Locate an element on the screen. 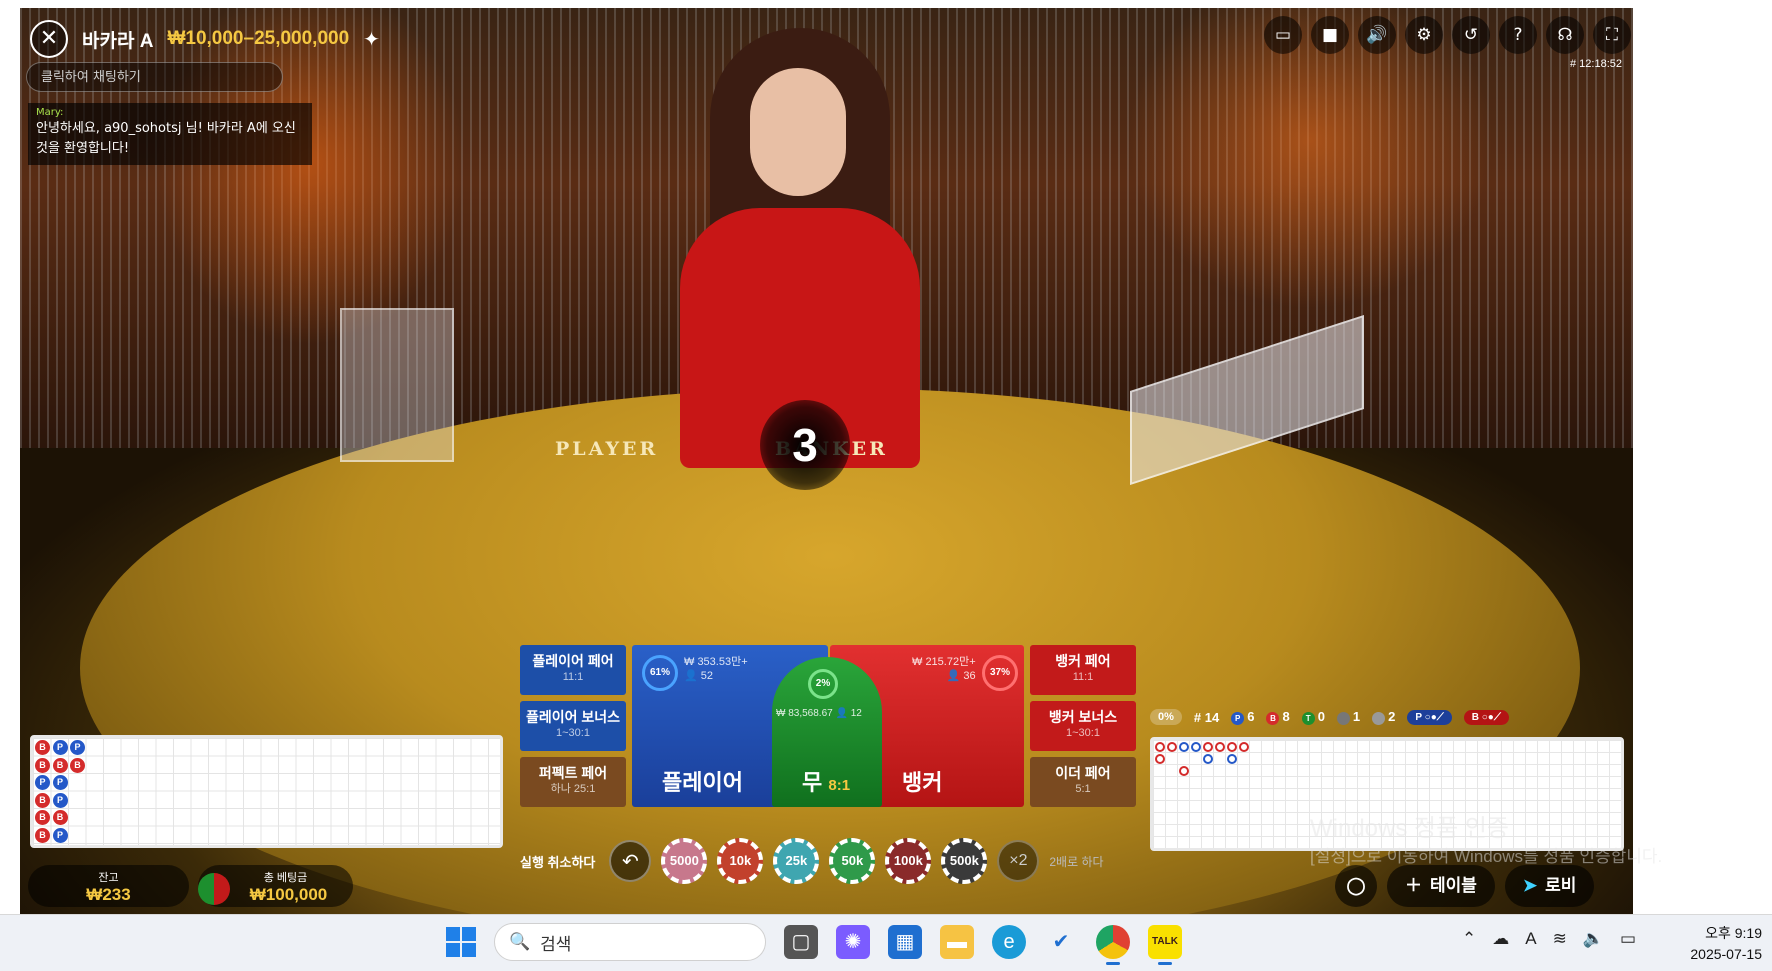 This screenshot has height=971, width=1772. balance-value: ₩233 is located at coordinates (108, 894).